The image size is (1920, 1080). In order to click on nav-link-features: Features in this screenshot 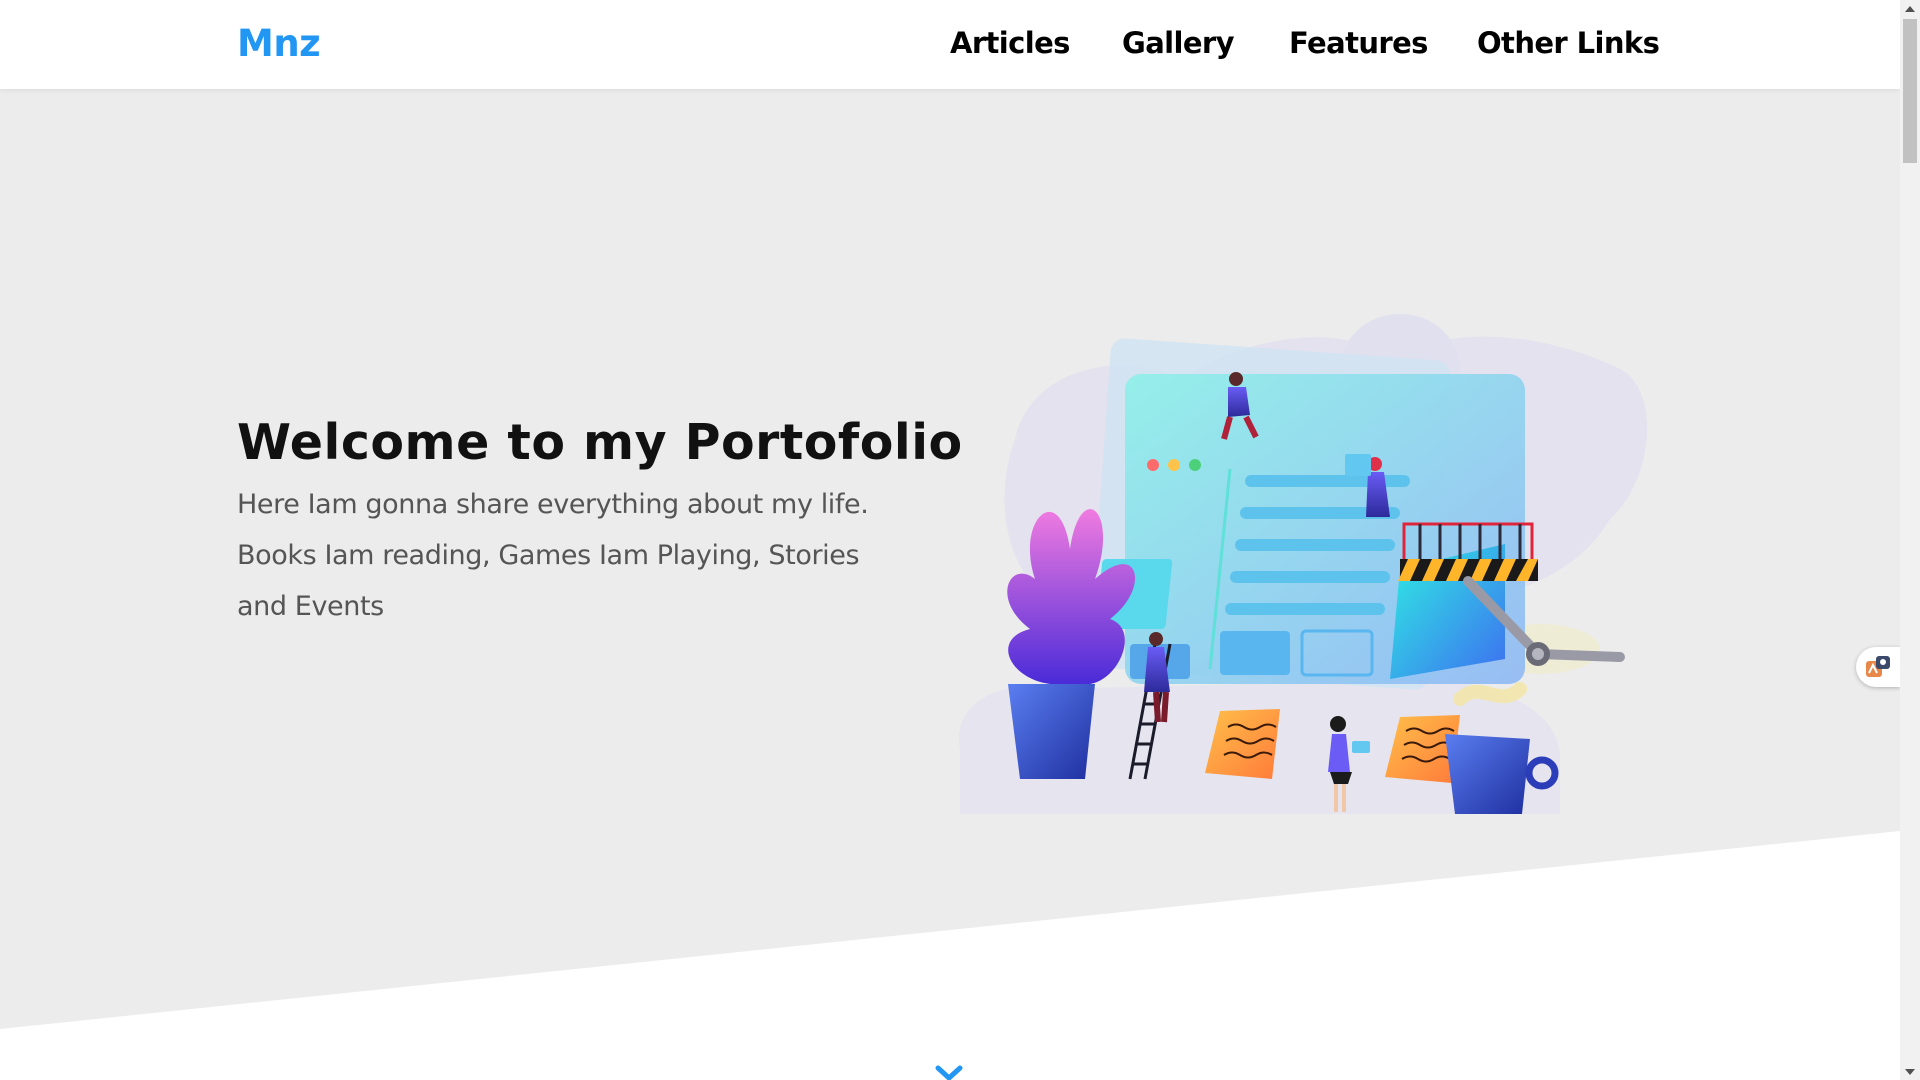, I will do `click(1358, 43)`.